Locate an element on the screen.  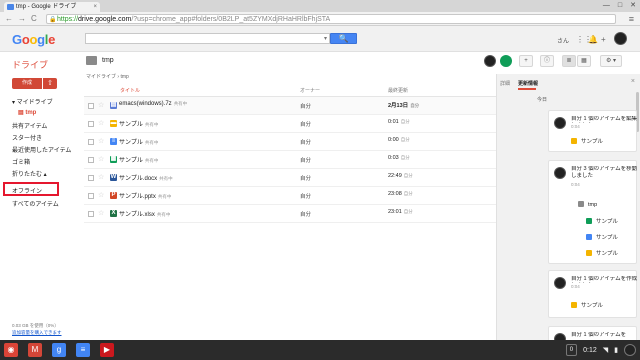
sidebar-item-recent: 最近使用したアイテム is located at coordinates (41, 149).